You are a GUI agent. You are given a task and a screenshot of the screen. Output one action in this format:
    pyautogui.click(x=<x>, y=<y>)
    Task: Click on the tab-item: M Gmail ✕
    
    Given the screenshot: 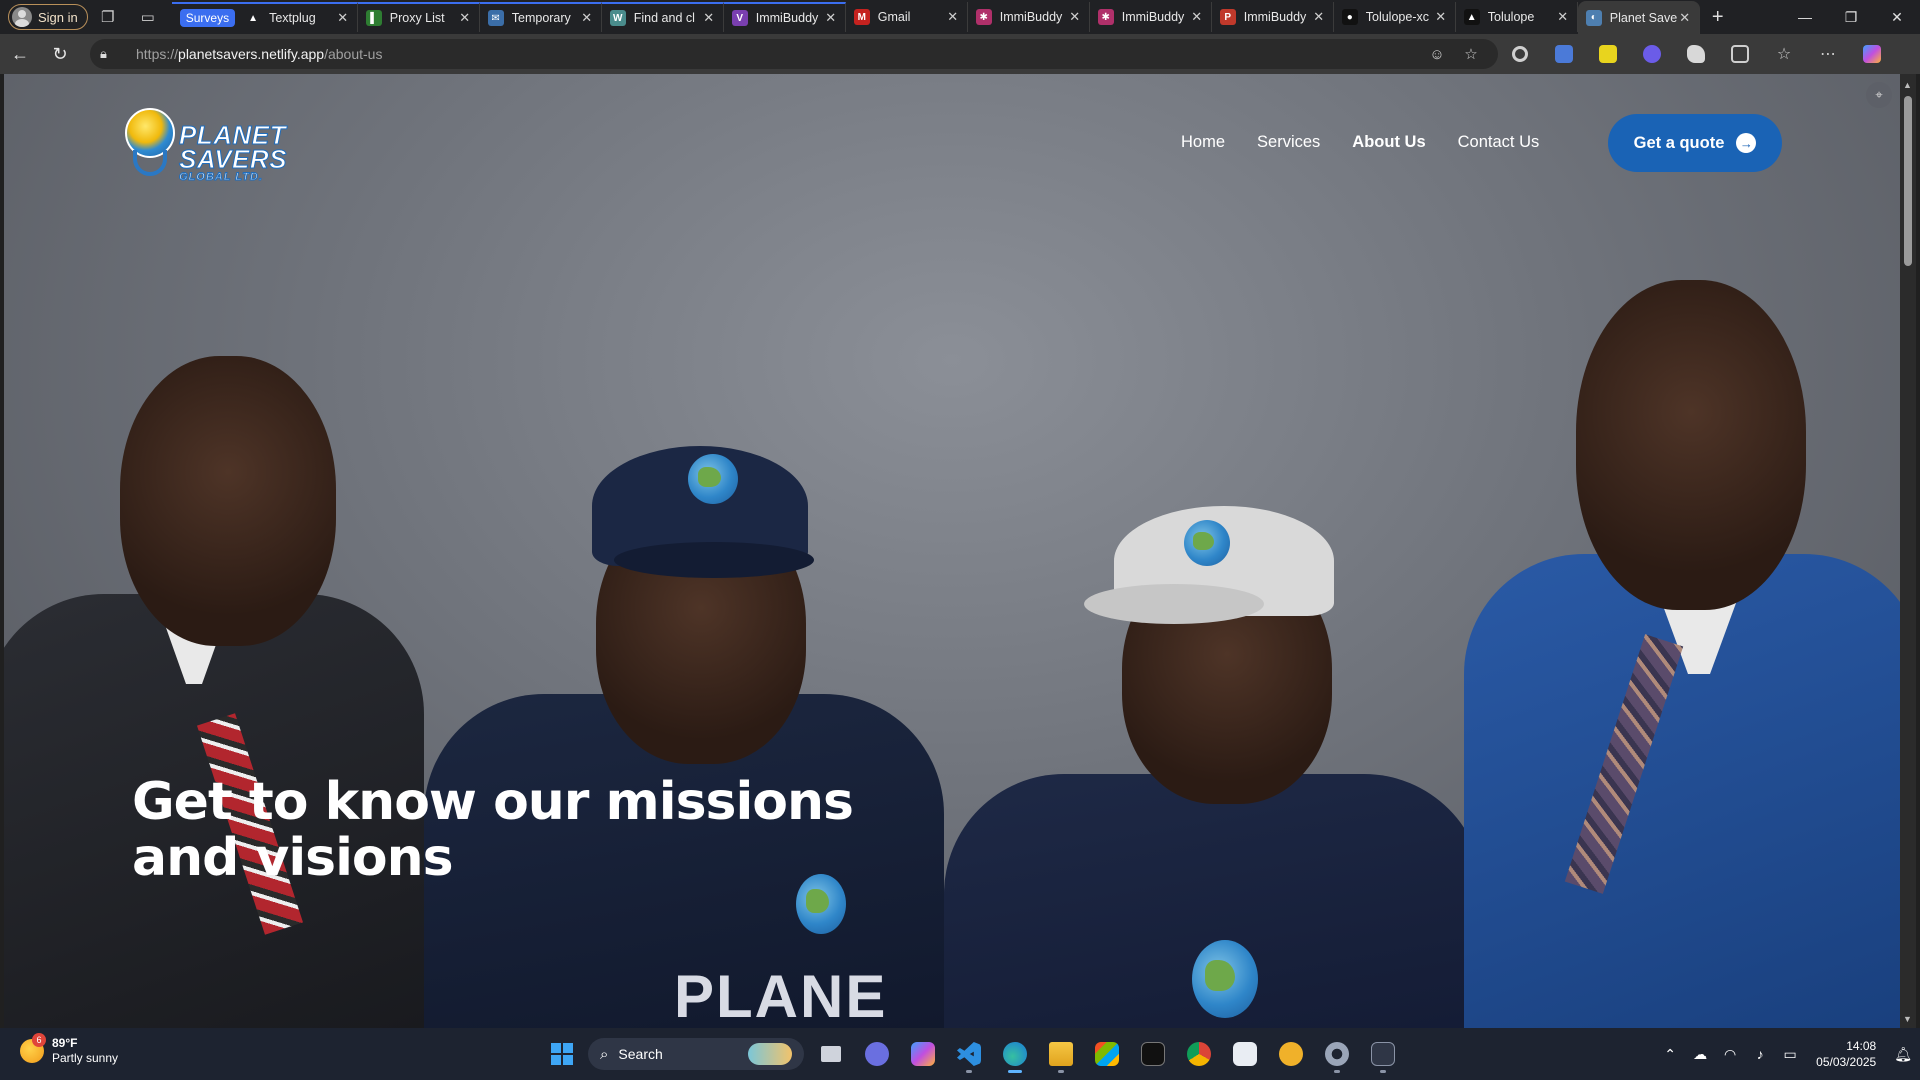 What is the action you would take?
    pyautogui.click(x=907, y=17)
    